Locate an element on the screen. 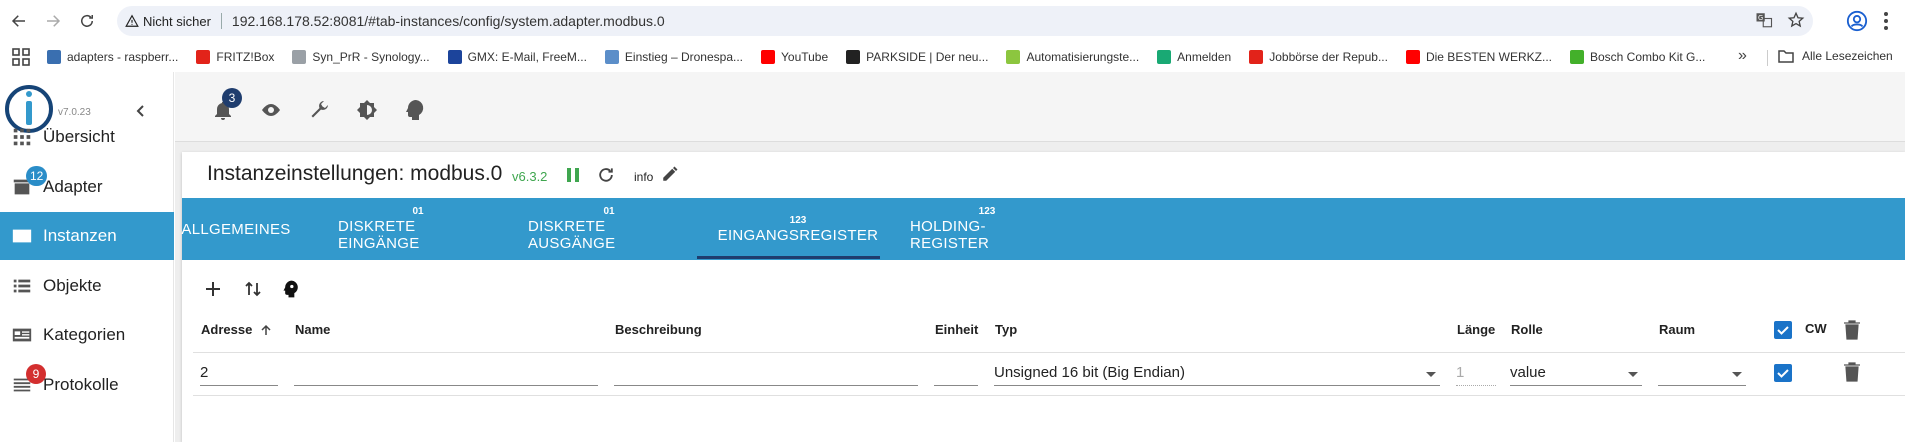  security-indicator: Nicht sicher is located at coordinates (168, 21).